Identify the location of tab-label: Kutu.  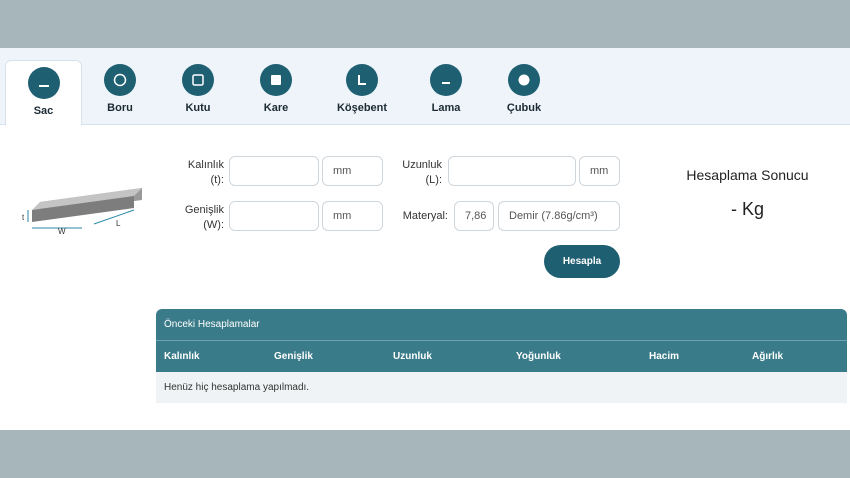
(198, 108).